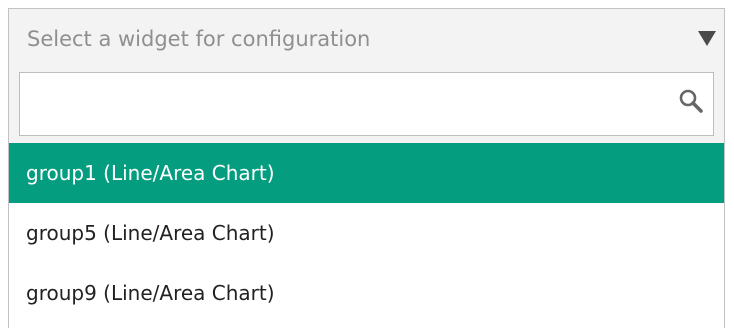 This screenshot has width=734, height=328. I want to click on option-label: group5 (Line/Area Chart), so click(150, 233).